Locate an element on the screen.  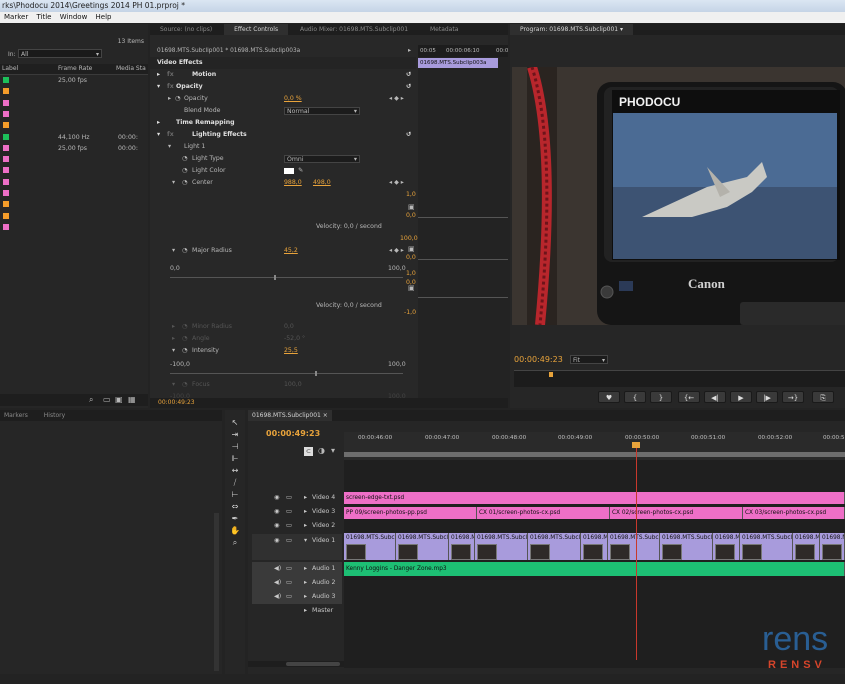
folder-icon: ▭ is located at coordinates (107, 399).